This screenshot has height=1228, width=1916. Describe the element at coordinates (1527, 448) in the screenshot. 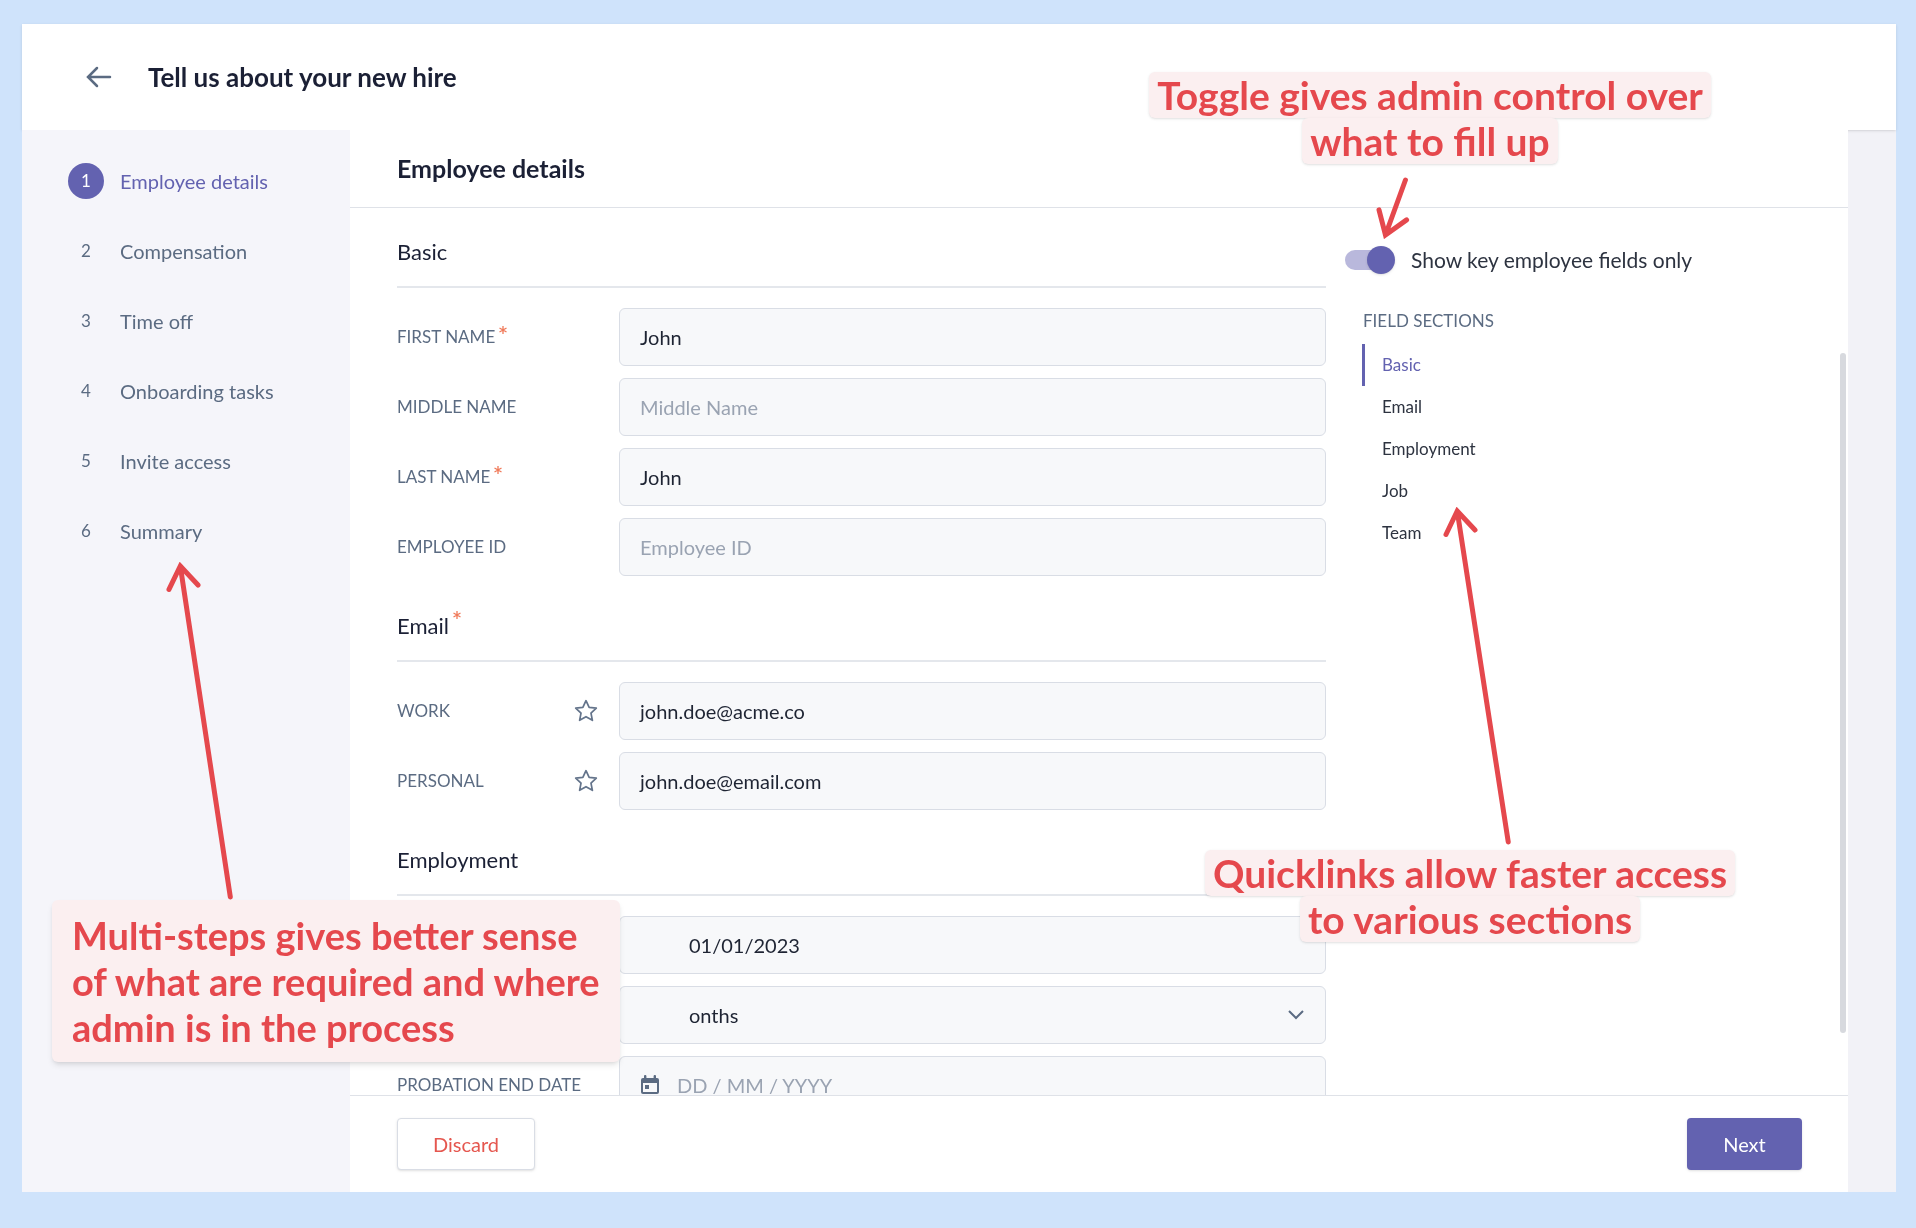

I see `quicklink: Employment` at that location.